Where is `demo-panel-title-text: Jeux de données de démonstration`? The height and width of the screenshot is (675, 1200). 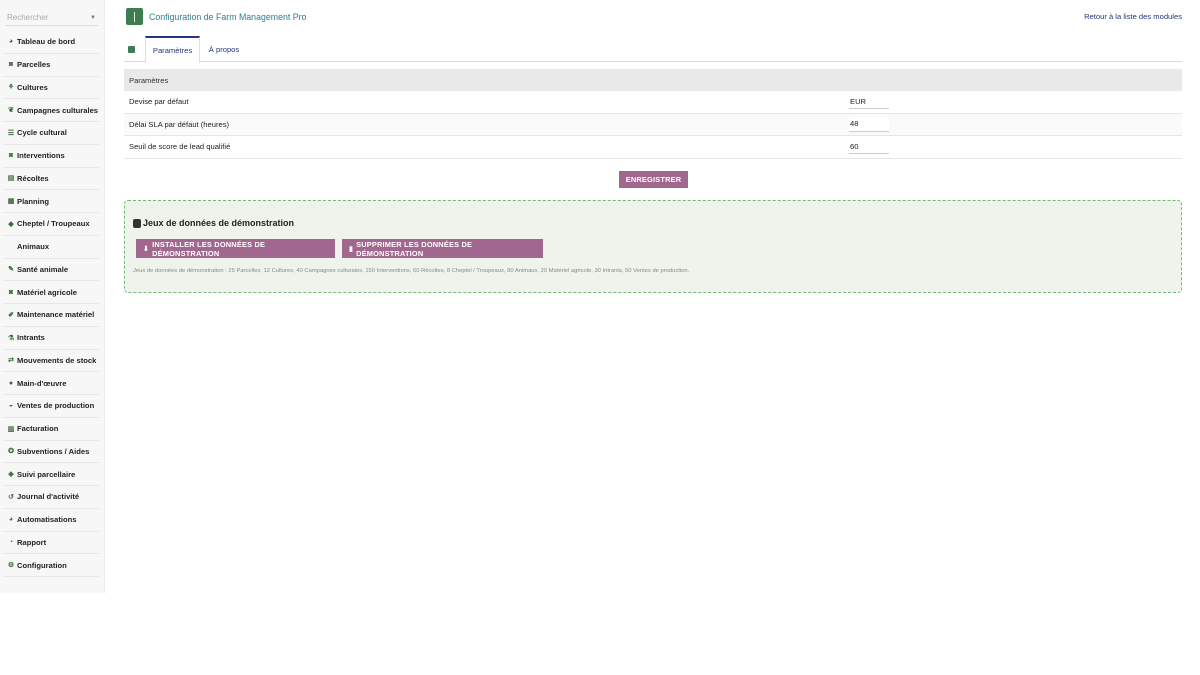 demo-panel-title-text: Jeux de données de démonstration is located at coordinates (219, 223).